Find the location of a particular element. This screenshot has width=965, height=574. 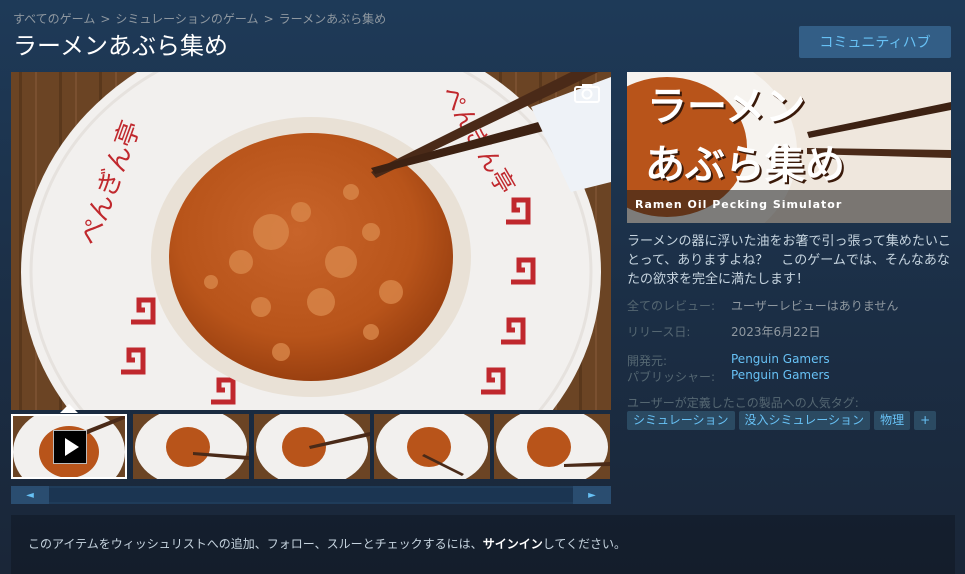

thumbnail-scrollbar: ◄ ► is located at coordinates (311, 495).